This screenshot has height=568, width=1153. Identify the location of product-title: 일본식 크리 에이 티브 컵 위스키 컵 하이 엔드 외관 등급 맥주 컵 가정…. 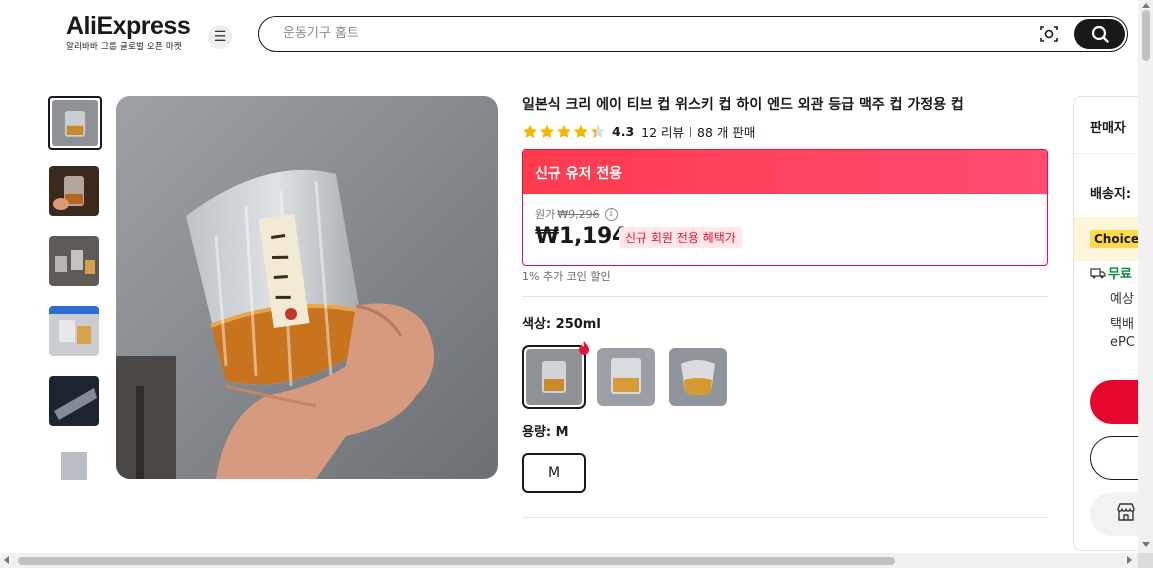
(743, 105).